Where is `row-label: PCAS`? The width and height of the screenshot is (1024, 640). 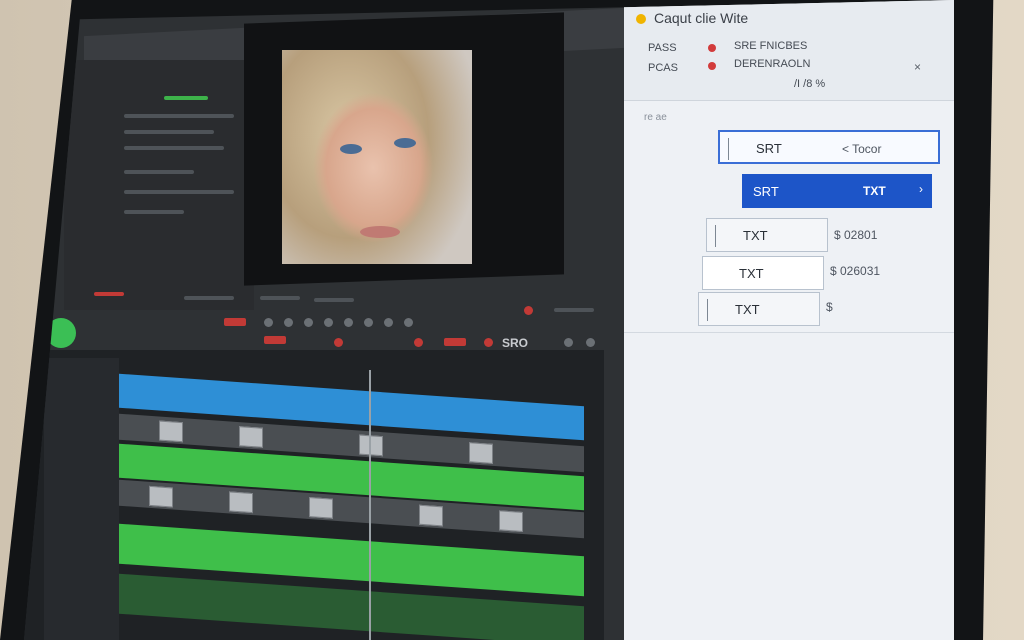 row-label: PCAS is located at coordinates (663, 68).